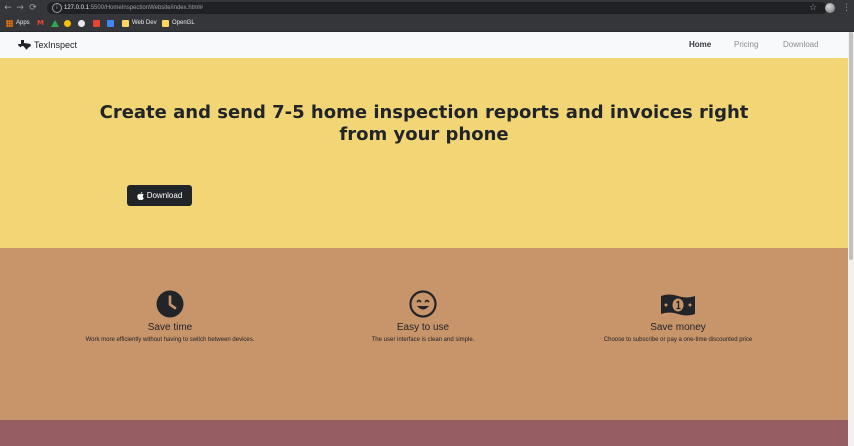 This screenshot has width=854, height=446. I want to click on bookmark-drive, so click(55, 23).